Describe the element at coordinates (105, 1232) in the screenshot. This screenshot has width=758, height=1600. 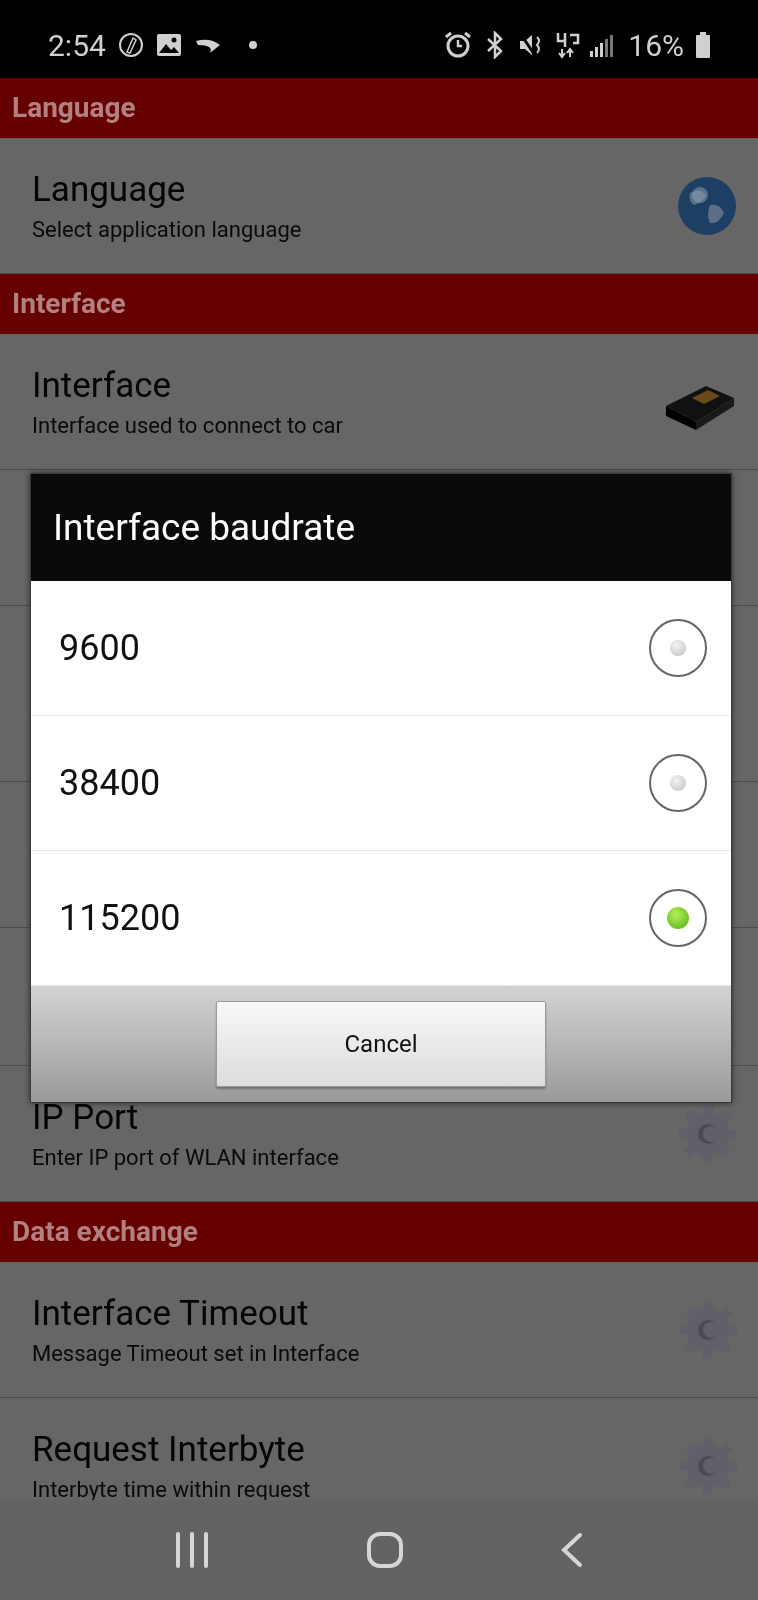
I see `section-header: Data exchange` at that location.